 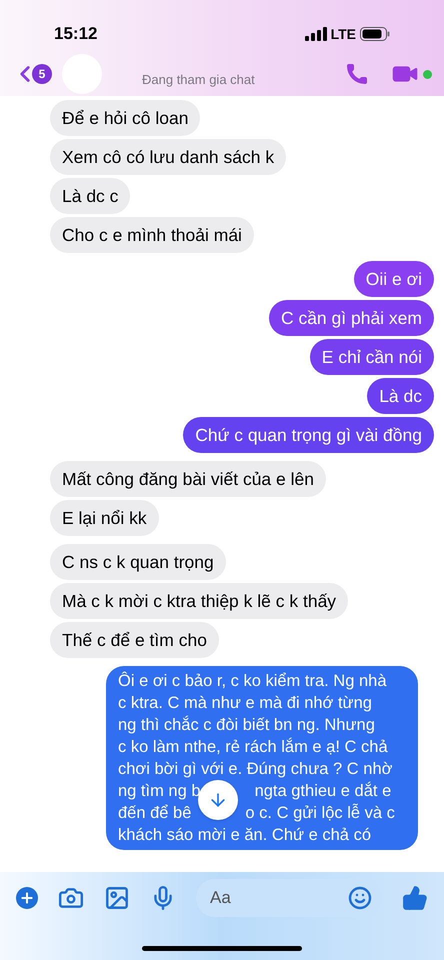 What do you see at coordinates (323, 791) in the screenshot?
I see `message-text: ngta gthieu e dắt e` at bounding box center [323, 791].